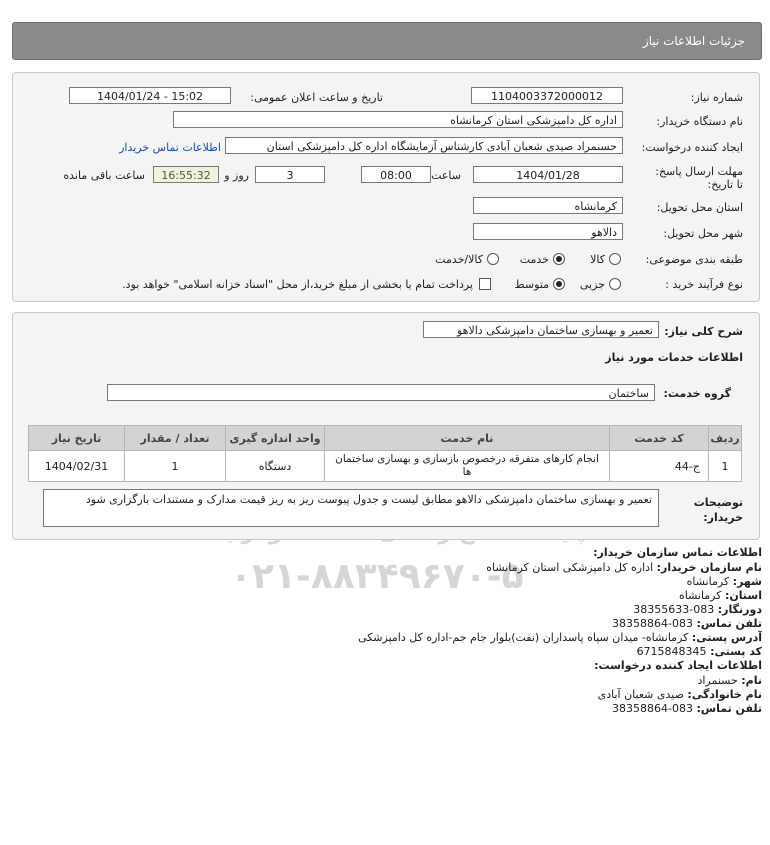 This screenshot has width=770, height=845. Describe the element at coordinates (547, 95) in the screenshot. I see `need-number-field: 1104003372000012` at that location.